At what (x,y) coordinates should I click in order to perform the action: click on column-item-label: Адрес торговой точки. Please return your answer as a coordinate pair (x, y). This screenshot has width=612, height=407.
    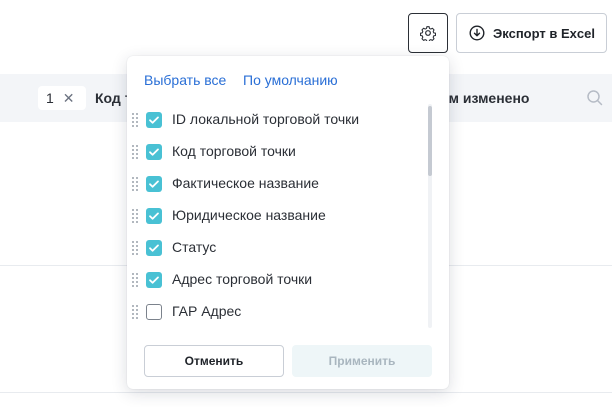
    Looking at the image, I should click on (242, 279).